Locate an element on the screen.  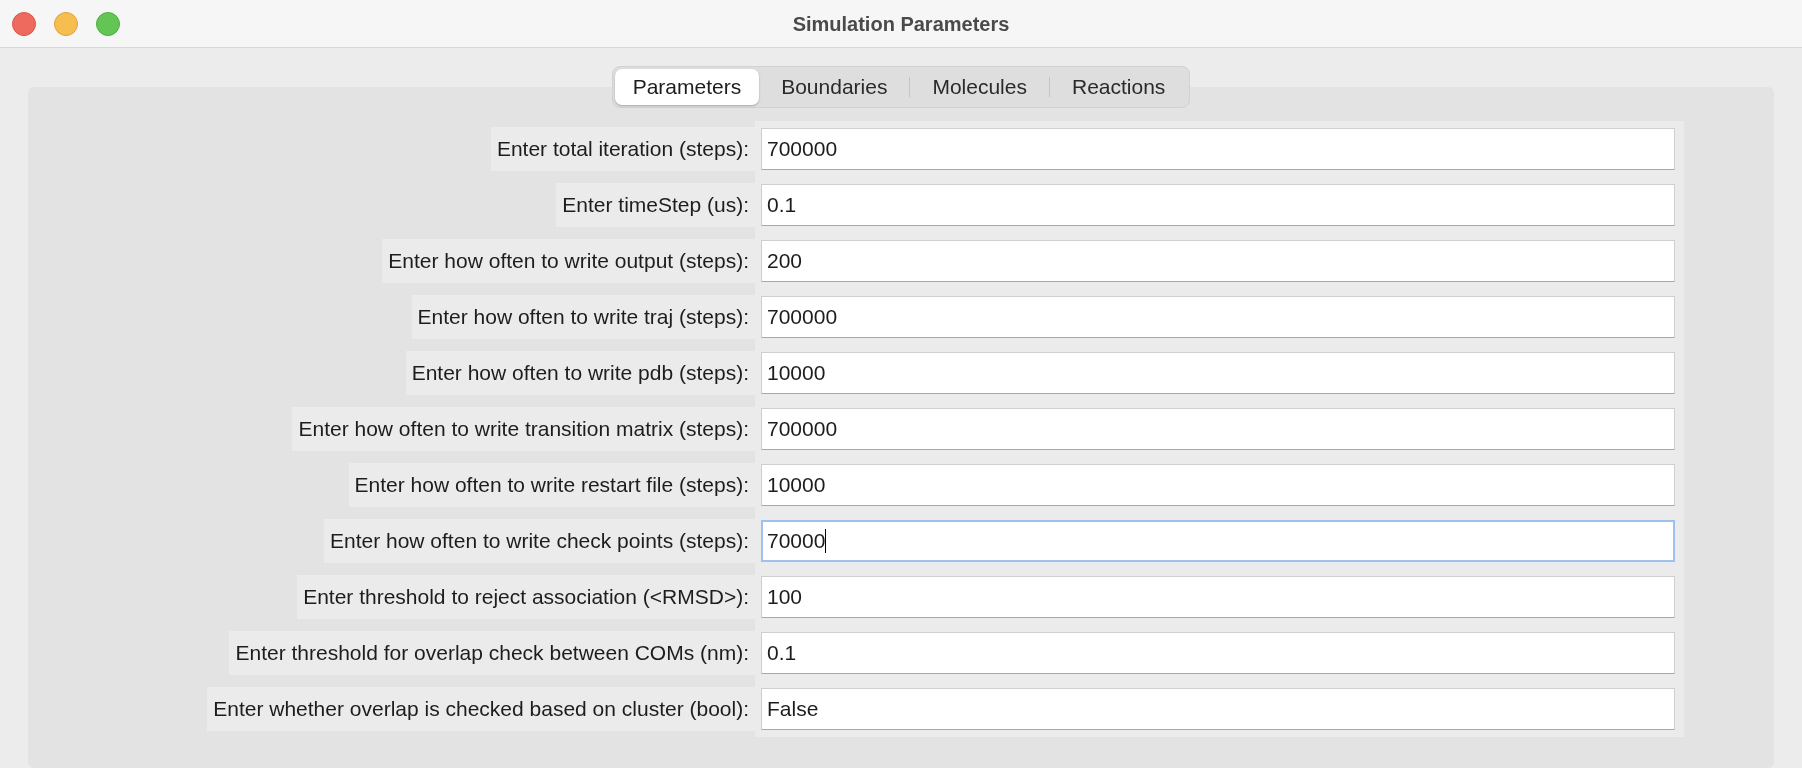
field-label: Enter how often to write transition matrix (steps): is located at coordinates (523, 429).